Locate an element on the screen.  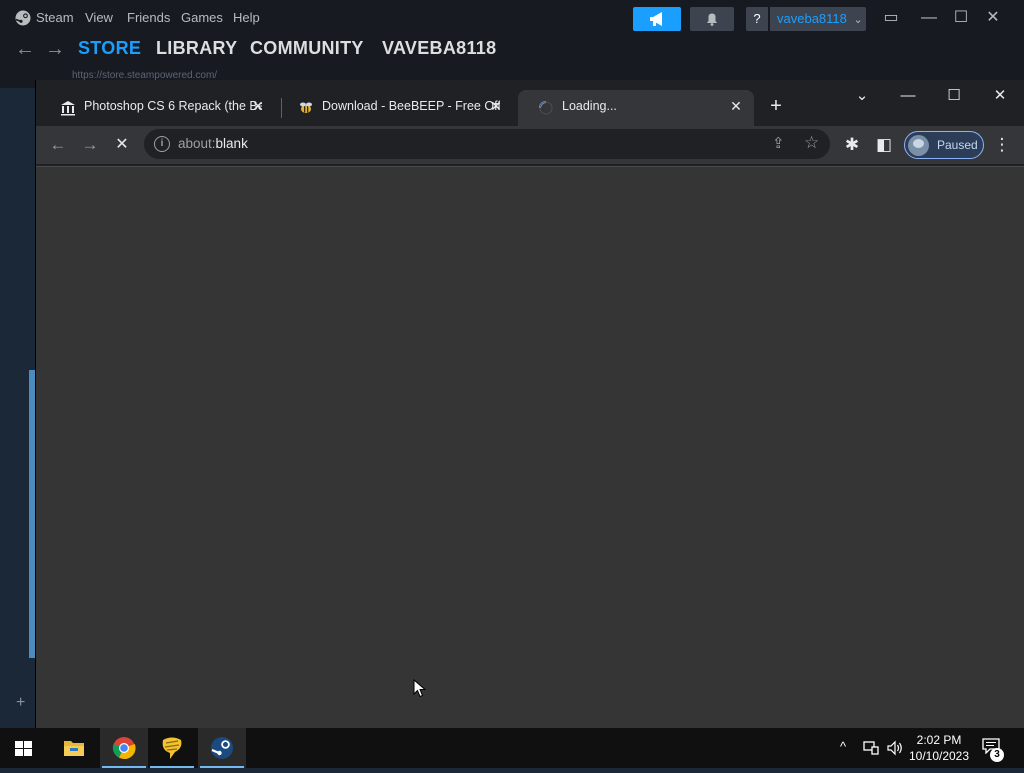
chrome-menu-icon: ⋮ is located at coordinates (1002, 145).